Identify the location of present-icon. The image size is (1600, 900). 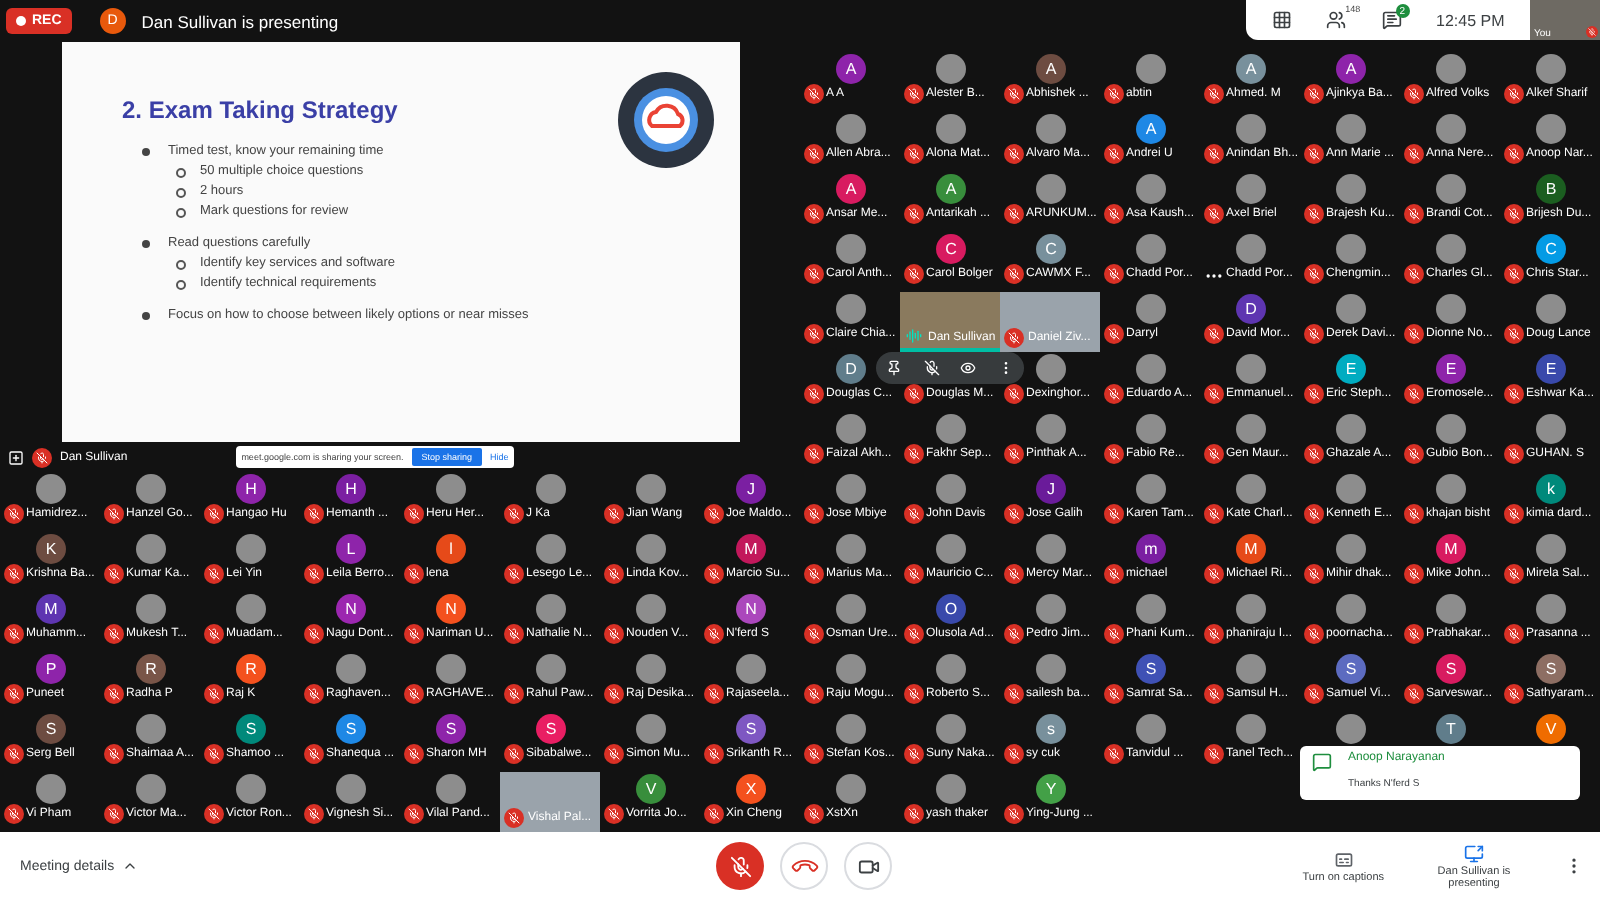
(16, 457).